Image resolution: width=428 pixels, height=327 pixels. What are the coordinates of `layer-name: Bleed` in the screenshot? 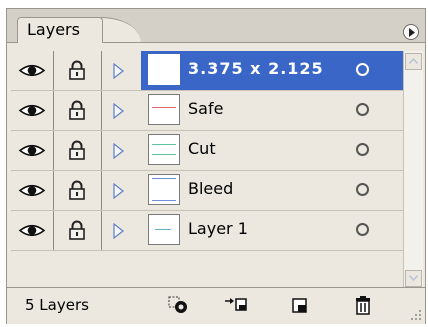 It's located at (210, 188).